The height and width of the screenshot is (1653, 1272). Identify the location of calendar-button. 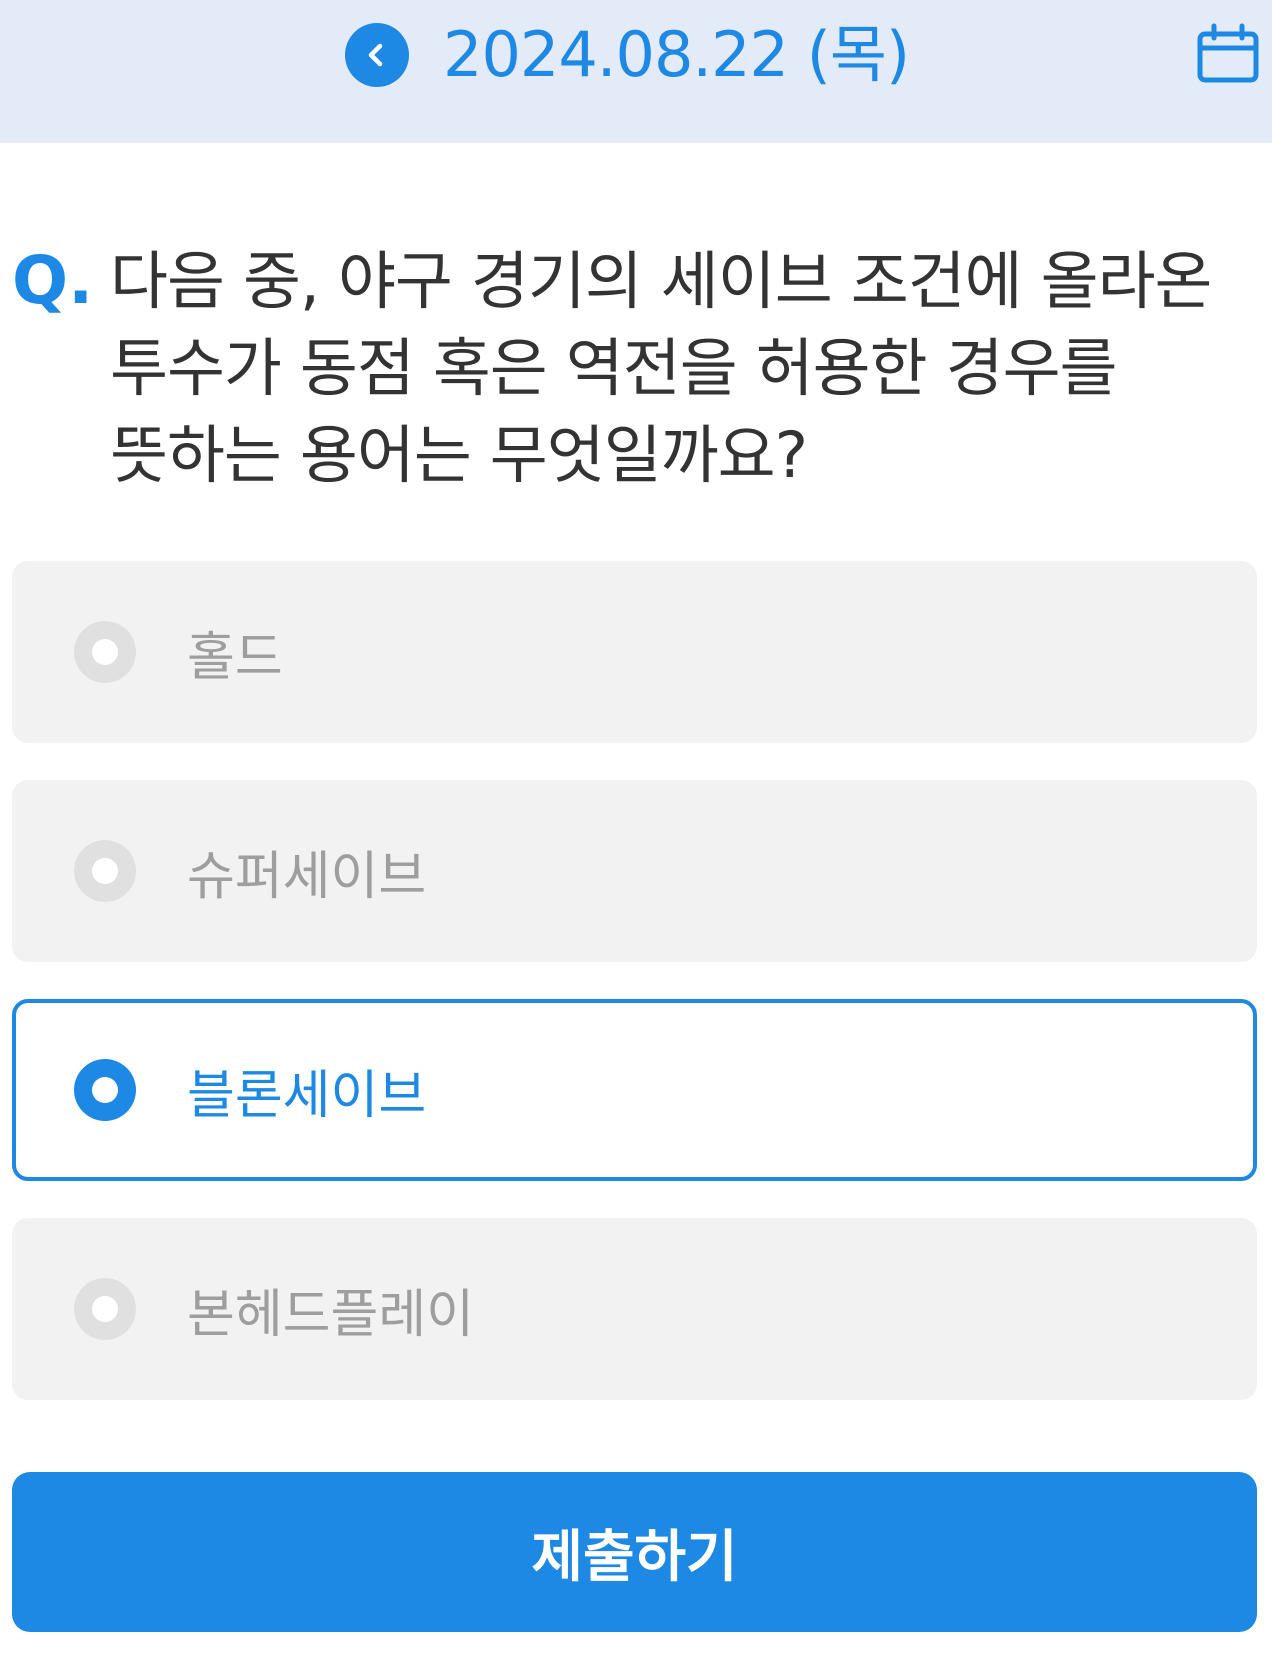
(1228, 54).